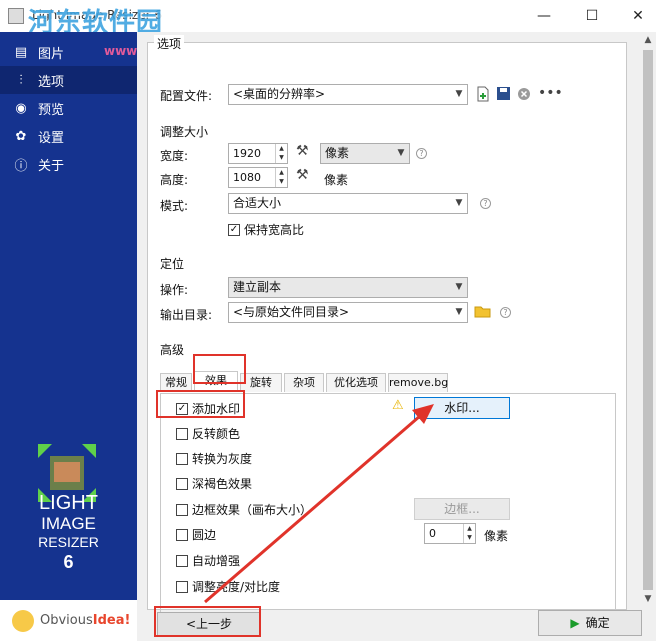  I want to click on output-dir-label: 输出目录:, so click(186, 315).